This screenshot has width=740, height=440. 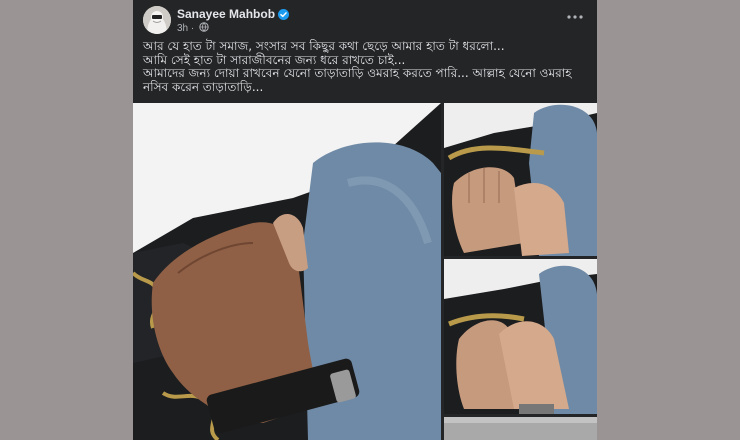 I want to click on globe-icon, so click(x=204, y=28).